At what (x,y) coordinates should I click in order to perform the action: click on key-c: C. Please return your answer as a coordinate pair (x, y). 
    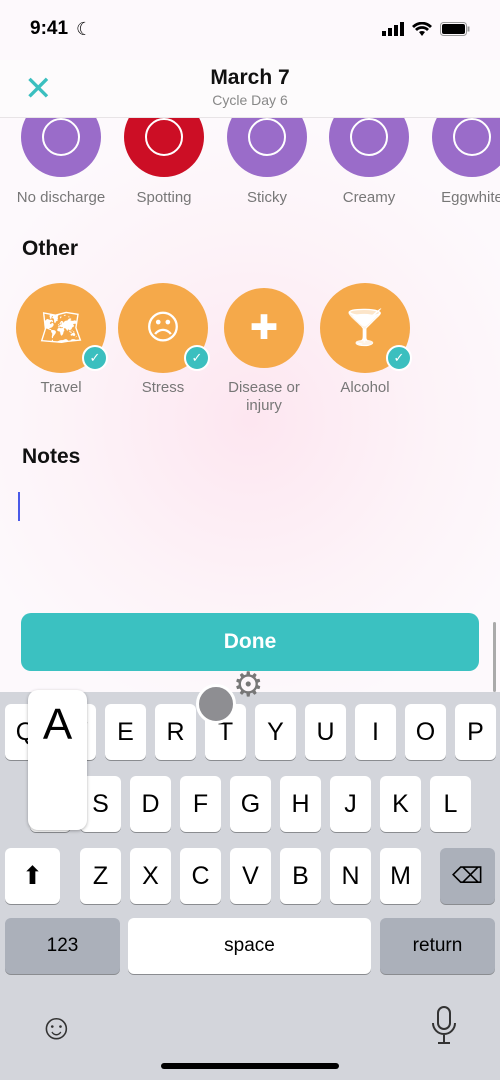
    Looking at the image, I should click on (200, 876).